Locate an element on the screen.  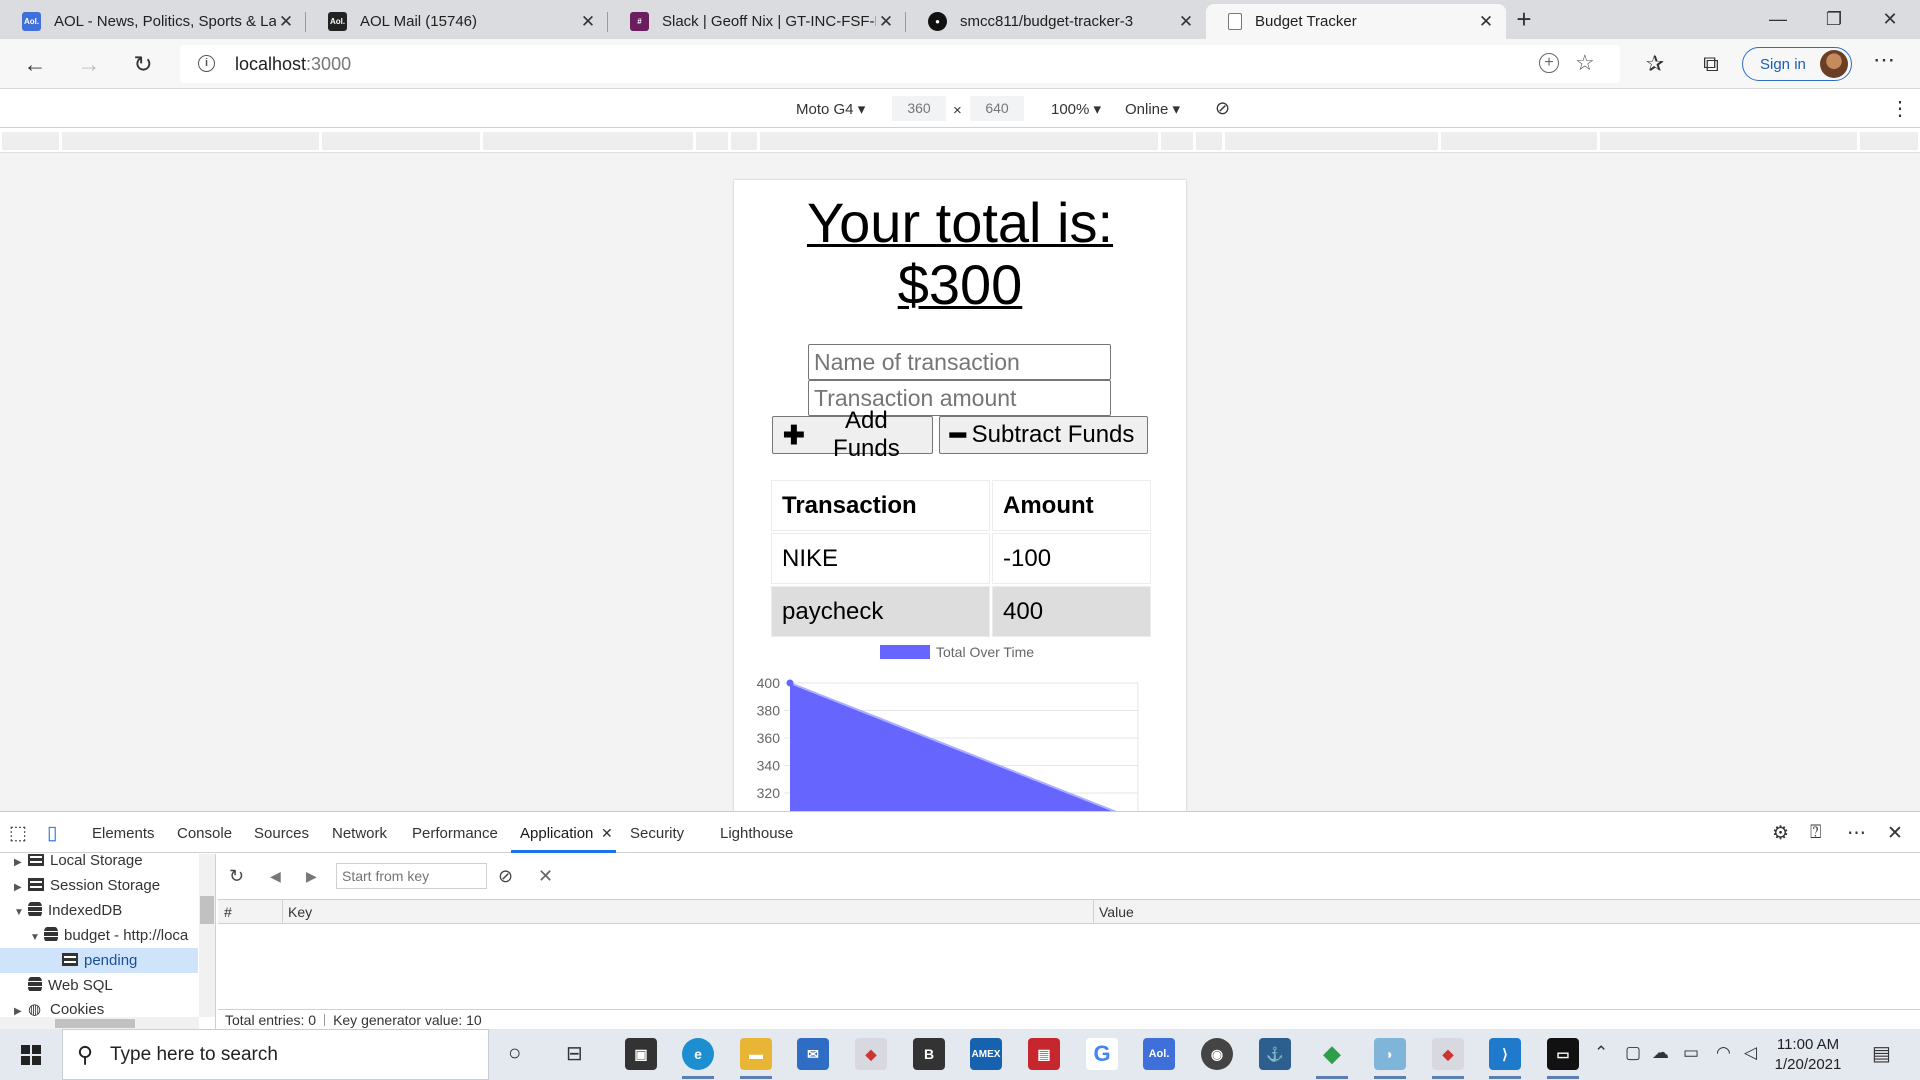
favorite-star-icon: ☆ is located at coordinates (1585, 63).